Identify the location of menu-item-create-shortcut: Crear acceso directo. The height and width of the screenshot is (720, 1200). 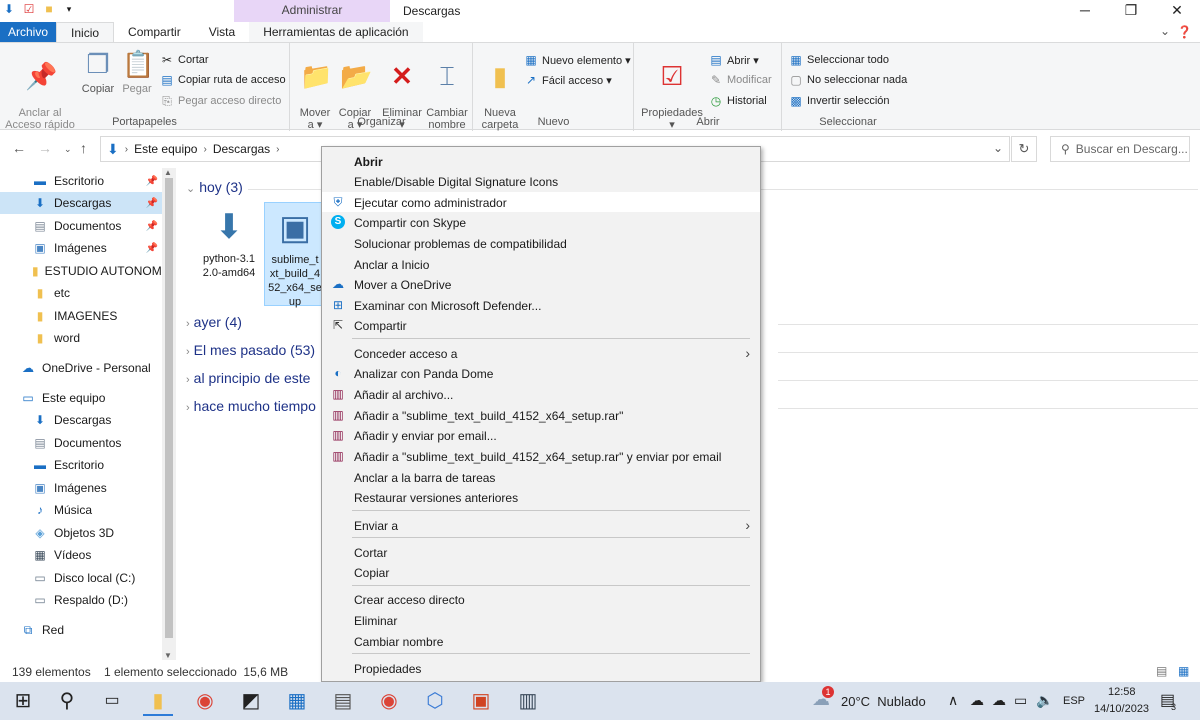
(541, 599).